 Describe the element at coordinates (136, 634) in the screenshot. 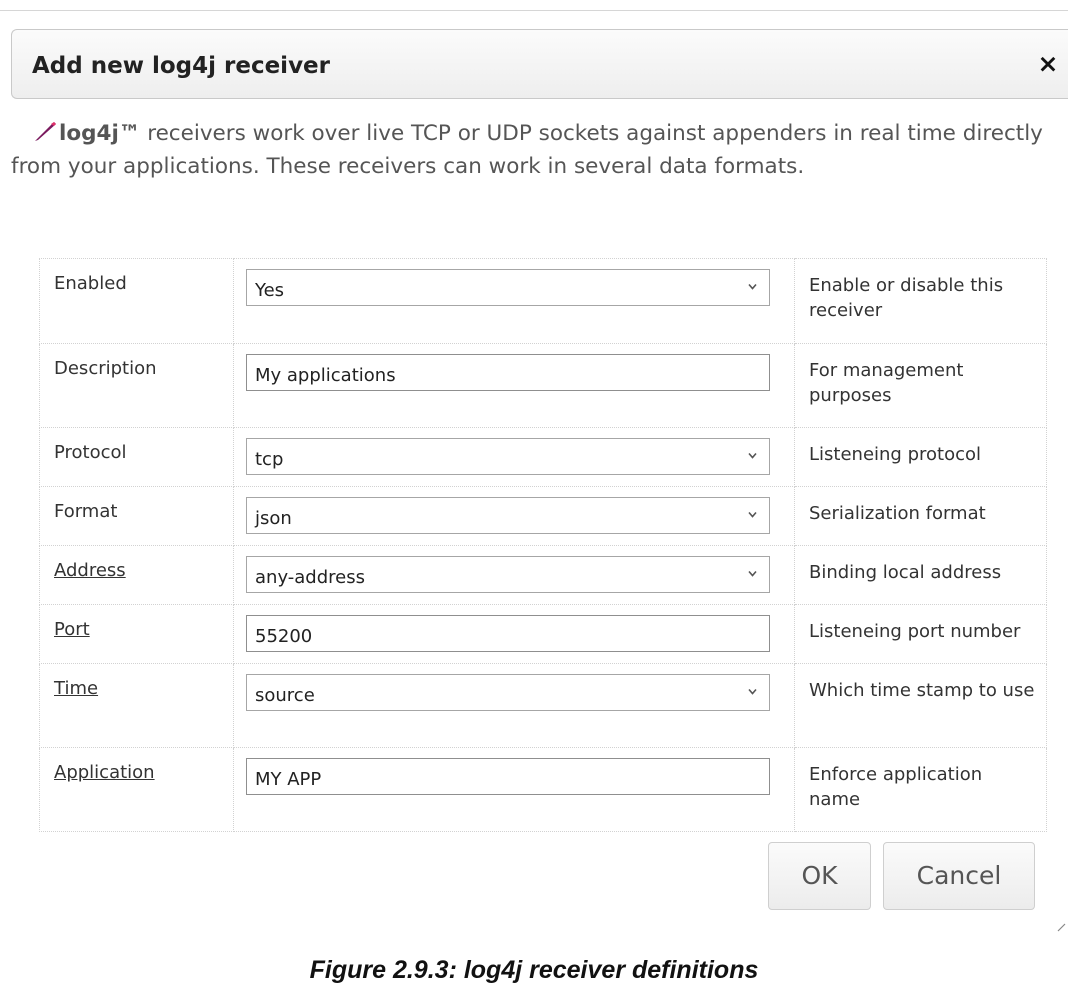

I see `field-label-cell: Port` at that location.